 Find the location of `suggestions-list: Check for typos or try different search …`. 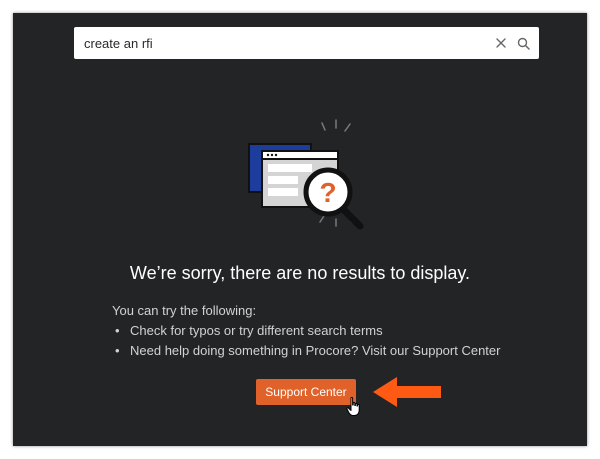

suggestions-list: Check for typos or try different search … is located at coordinates (327, 341).